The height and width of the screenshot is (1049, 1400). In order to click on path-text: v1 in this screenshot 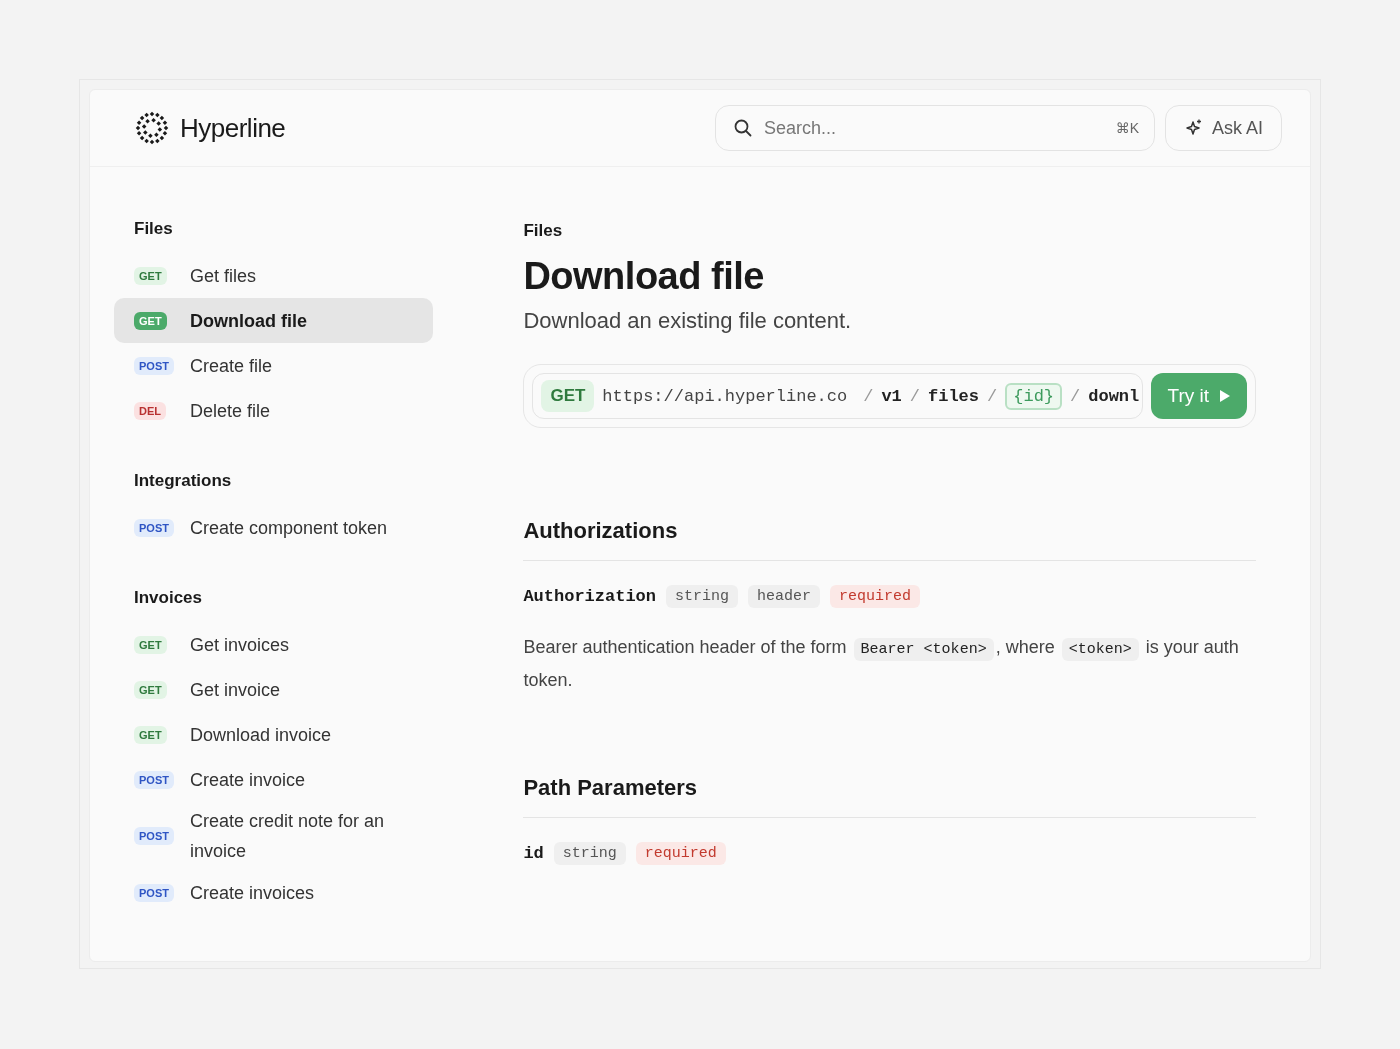, I will do `click(891, 396)`.